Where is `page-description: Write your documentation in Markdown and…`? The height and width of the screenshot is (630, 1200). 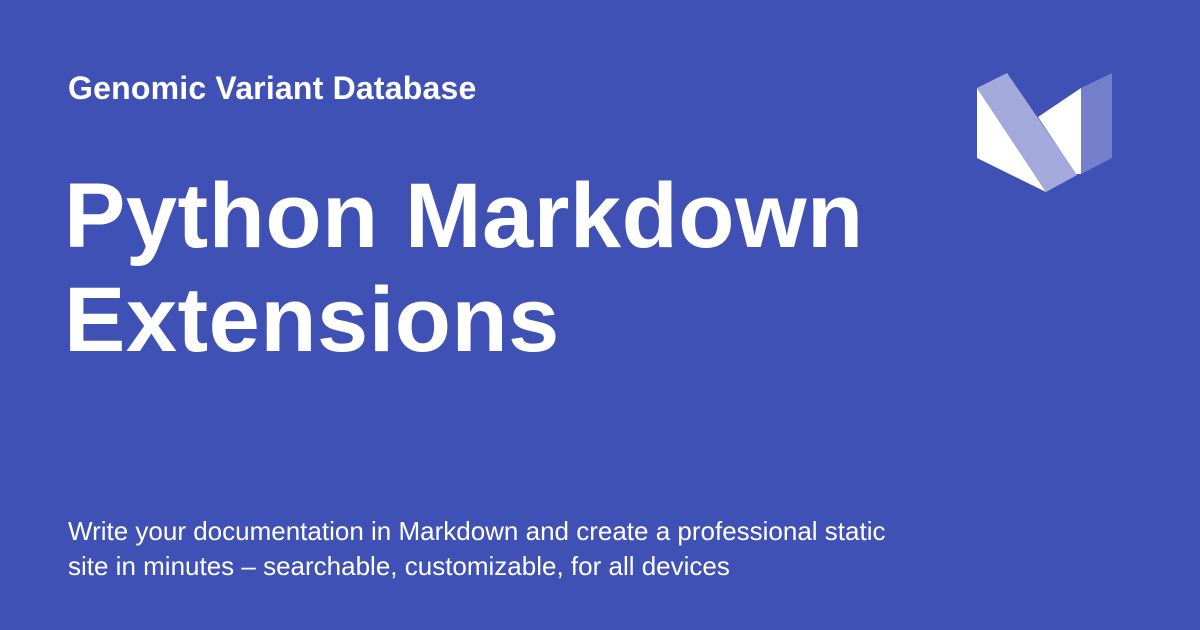
page-description: Write your documentation in Markdown and… is located at coordinates (477, 548).